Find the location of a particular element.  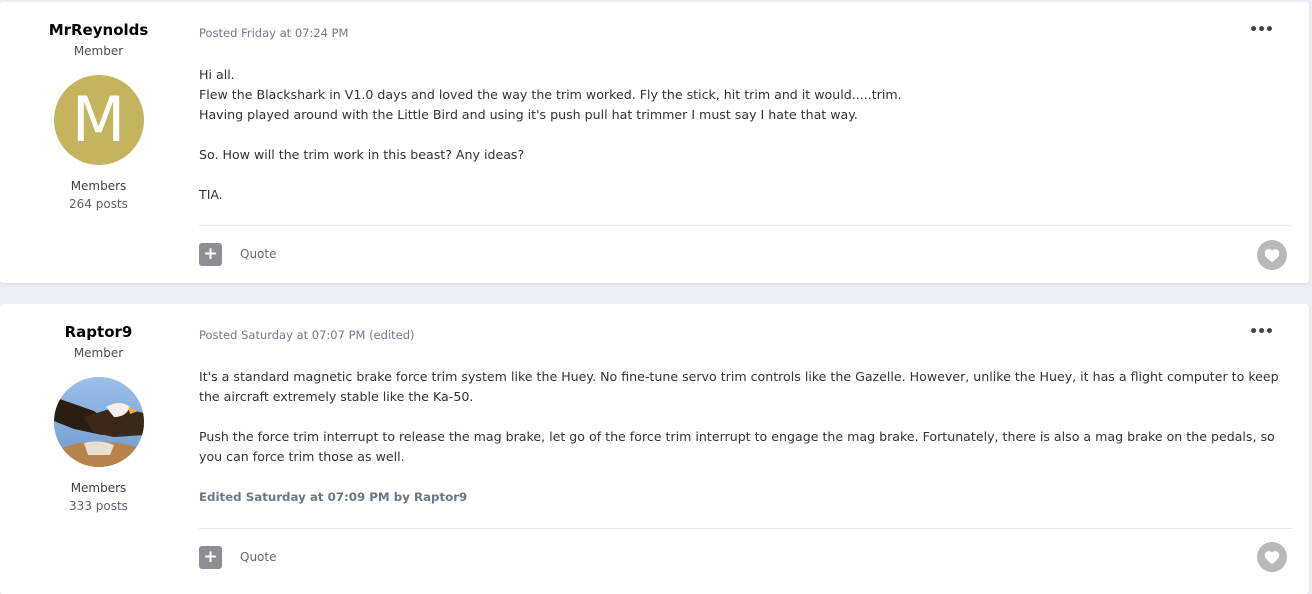

eagle-avatar-image is located at coordinates (98, 422).